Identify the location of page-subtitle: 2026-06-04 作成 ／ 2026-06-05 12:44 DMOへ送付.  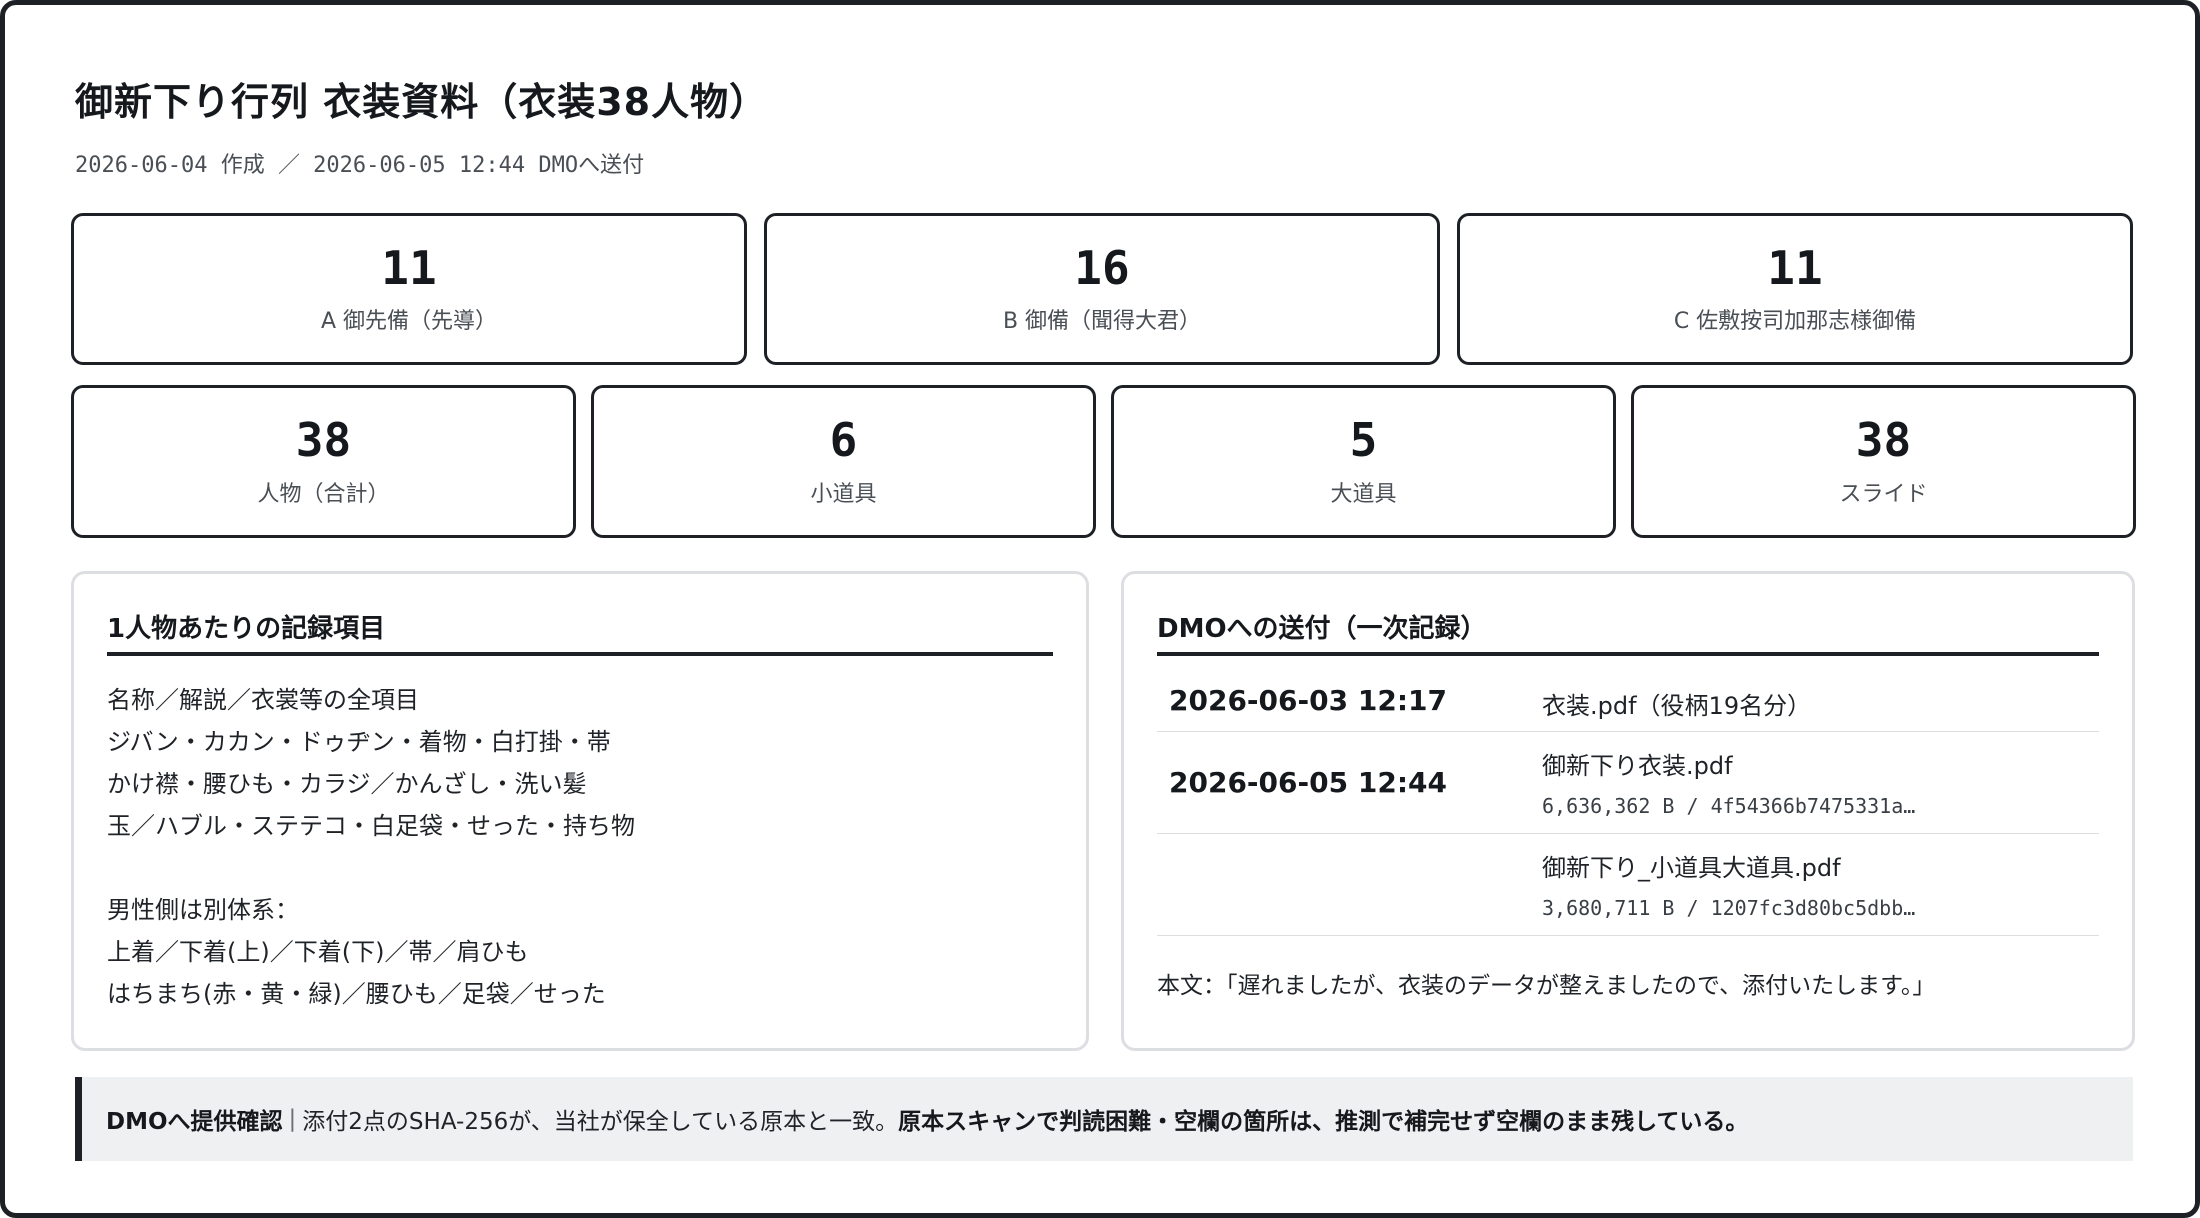
(360, 165).